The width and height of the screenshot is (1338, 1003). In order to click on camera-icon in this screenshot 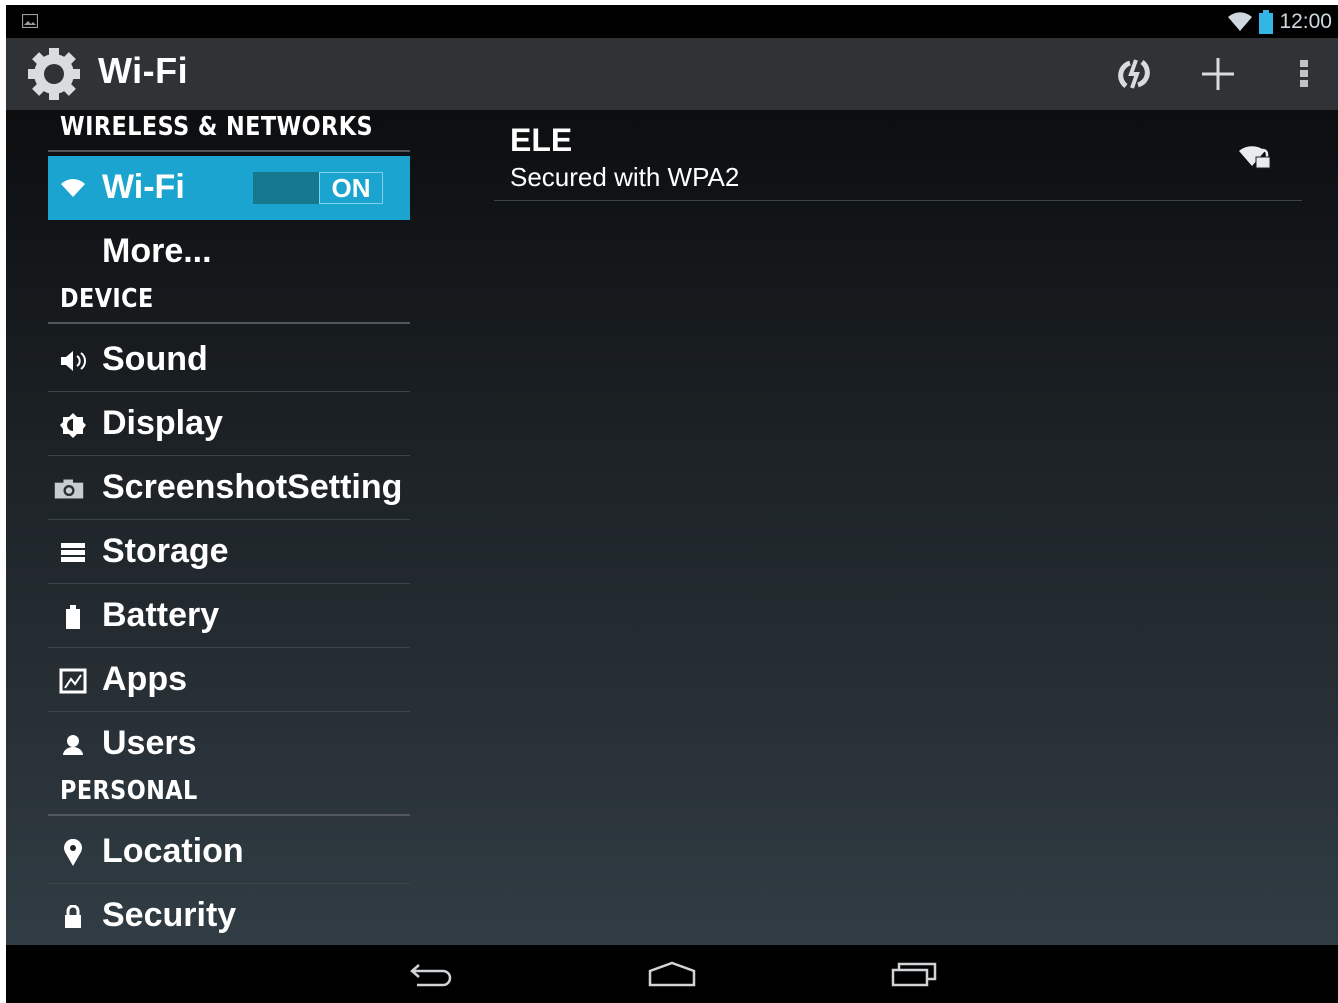, I will do `click(69, 489)`.